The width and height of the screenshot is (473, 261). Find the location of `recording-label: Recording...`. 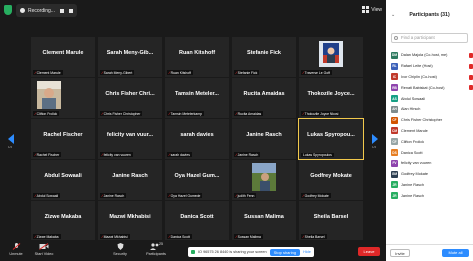

recording-label: Recording... is located at coordinates (41, 10).